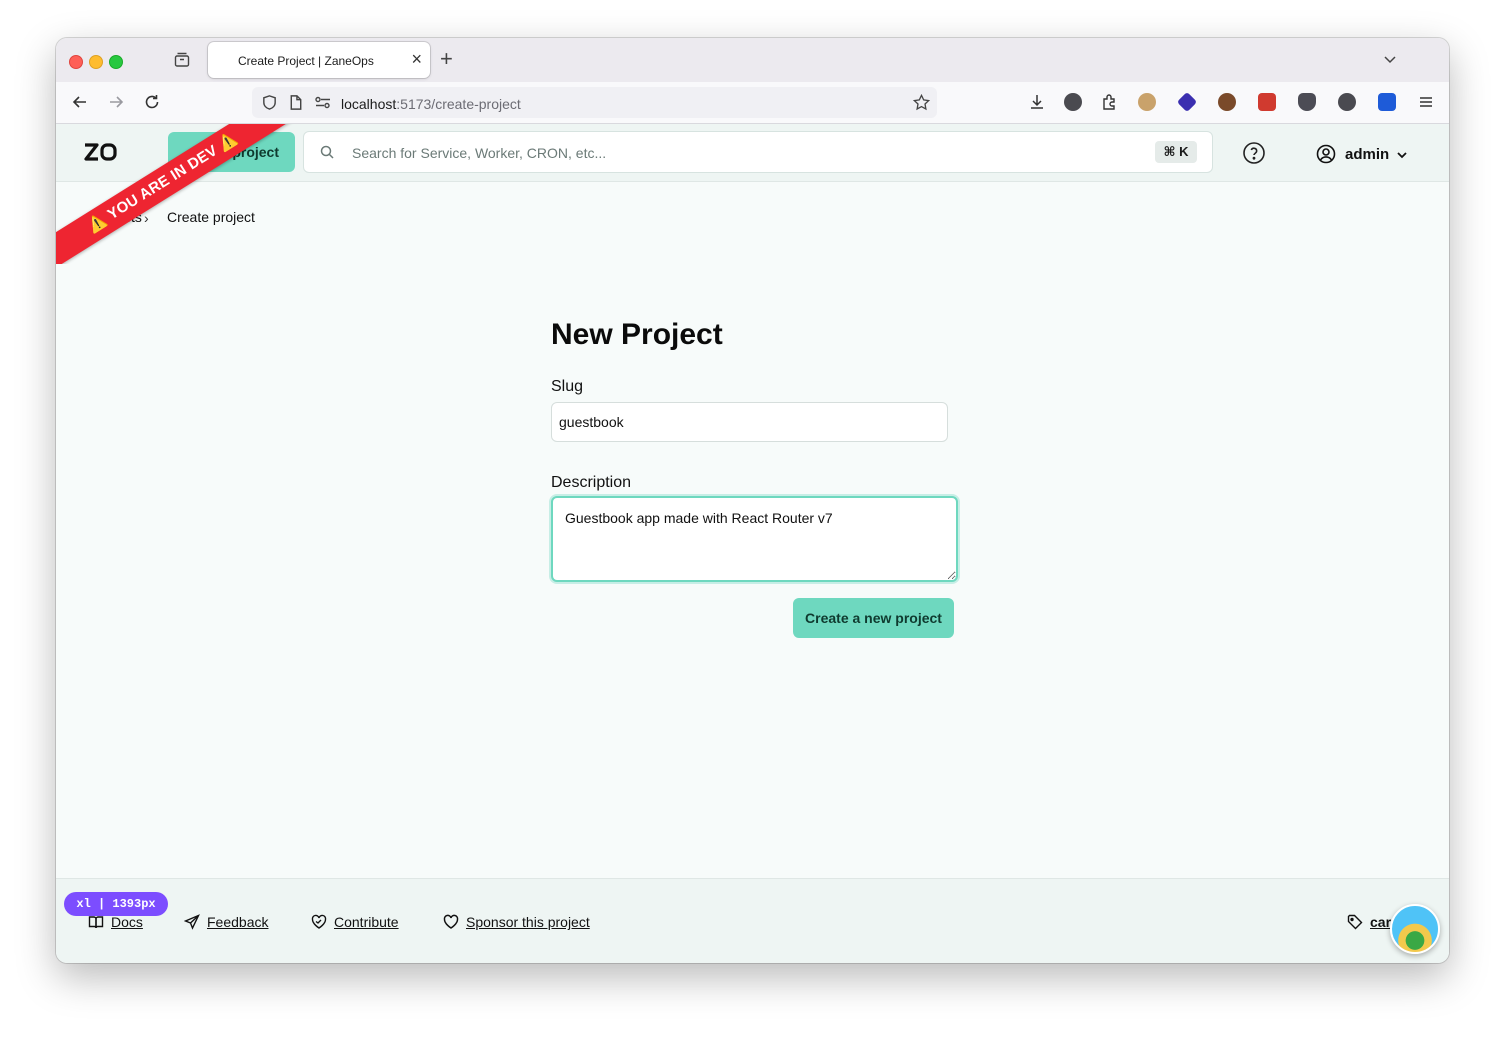 The height and width of the screenshot is (1037, 1505). I want to click on breadcrumb-projects-link: cts, so click(133, 217).